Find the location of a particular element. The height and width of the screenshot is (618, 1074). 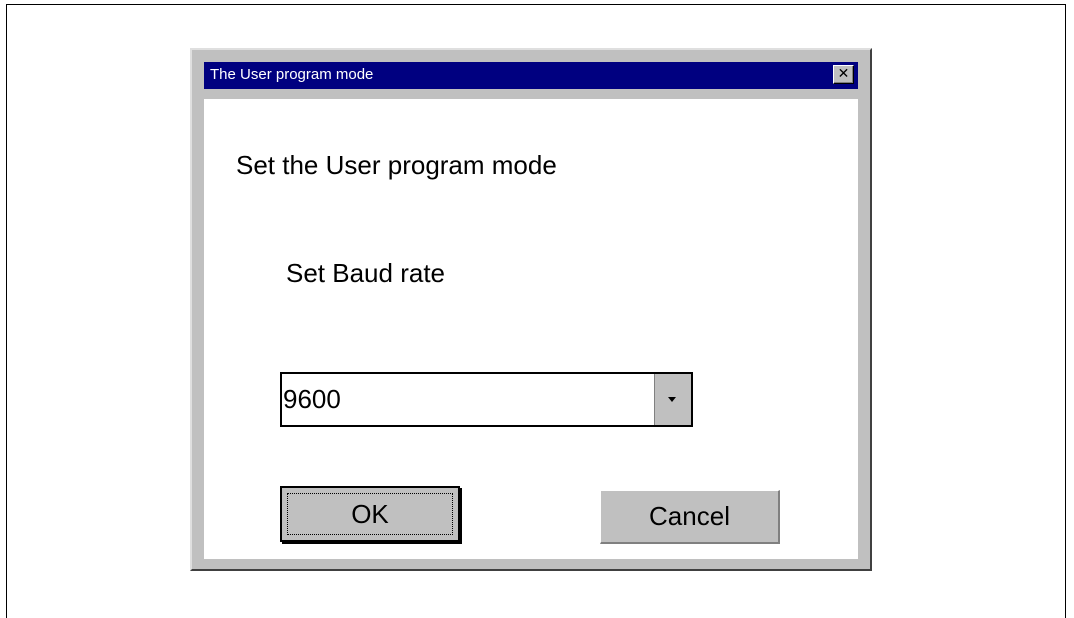

cancel-button: Cancel is located at coordinates (690, 517).